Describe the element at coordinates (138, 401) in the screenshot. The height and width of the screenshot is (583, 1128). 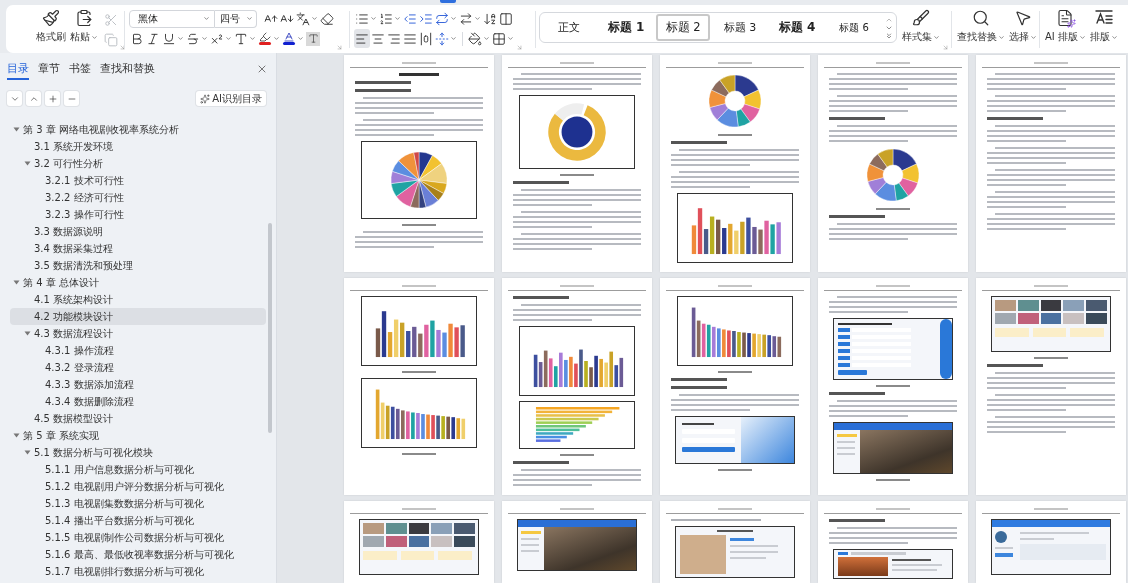
I see `outline-item: 4.3.4 数据删除流程` at that location.